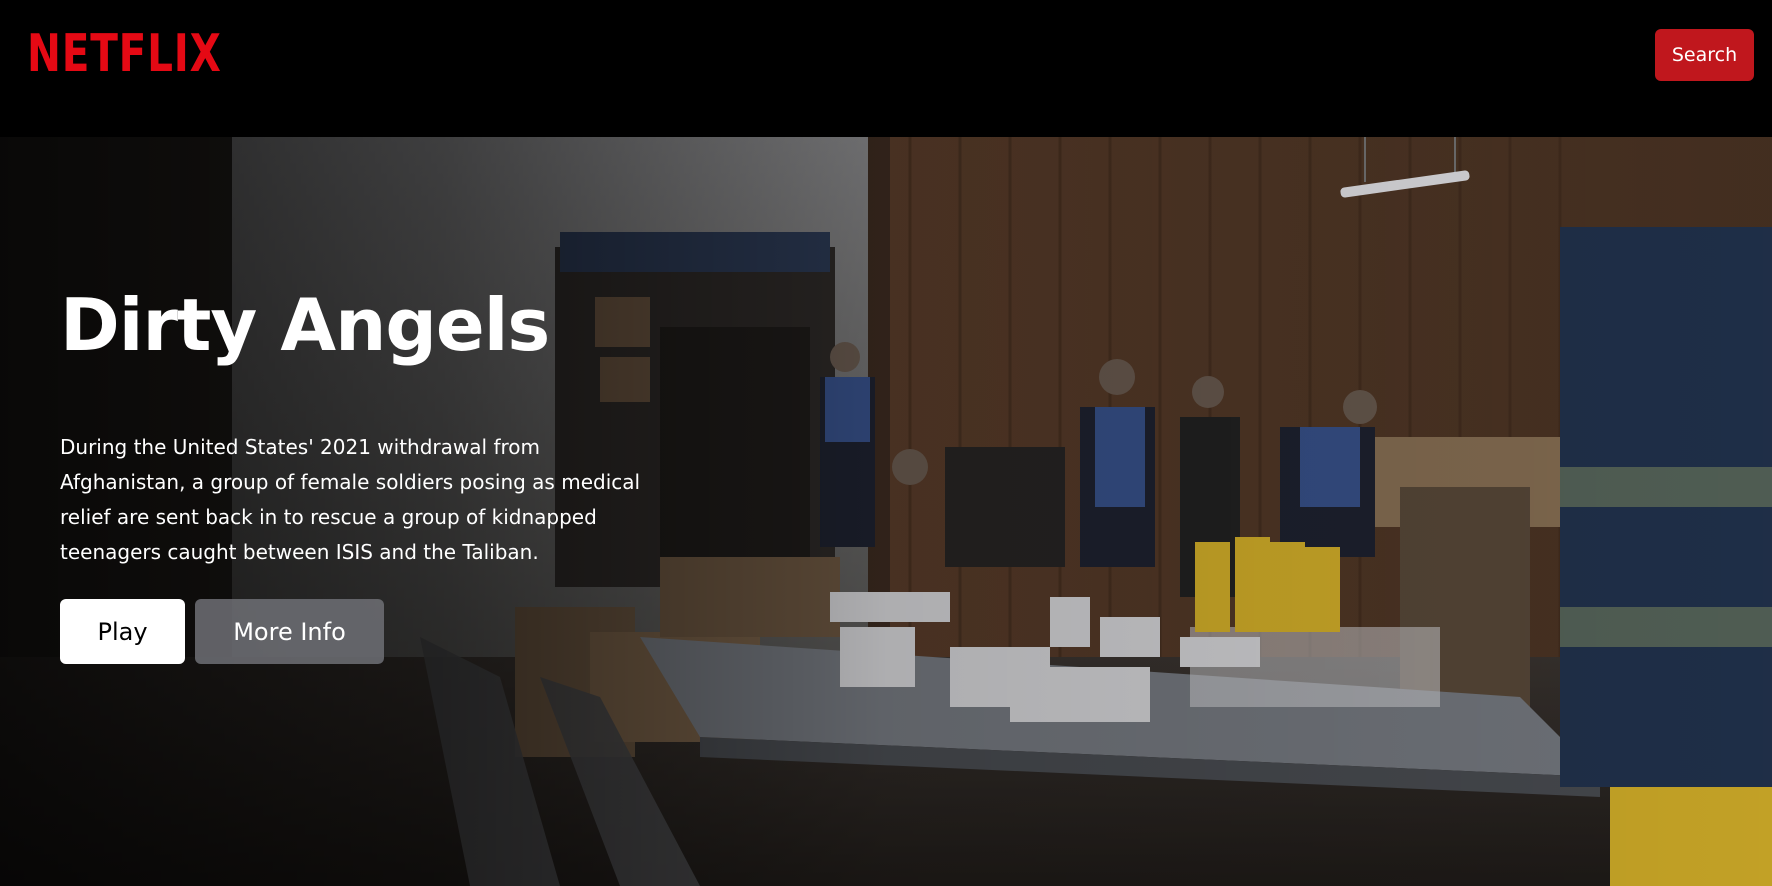 The width and height of the screenshot is (1772, 886). Describe the element at coordinates (1704, 55) in the screenshot. I see `search-button: Search` at that location.